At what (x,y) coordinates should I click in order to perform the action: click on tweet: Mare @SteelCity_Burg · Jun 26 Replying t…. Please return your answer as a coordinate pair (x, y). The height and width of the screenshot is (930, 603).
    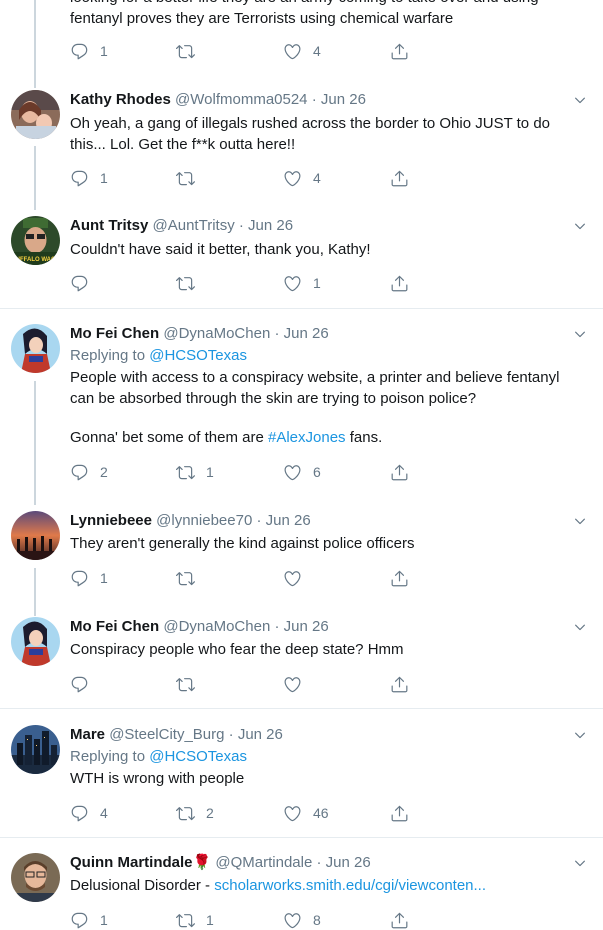
    Looking at the image, I should click on (301, 780).